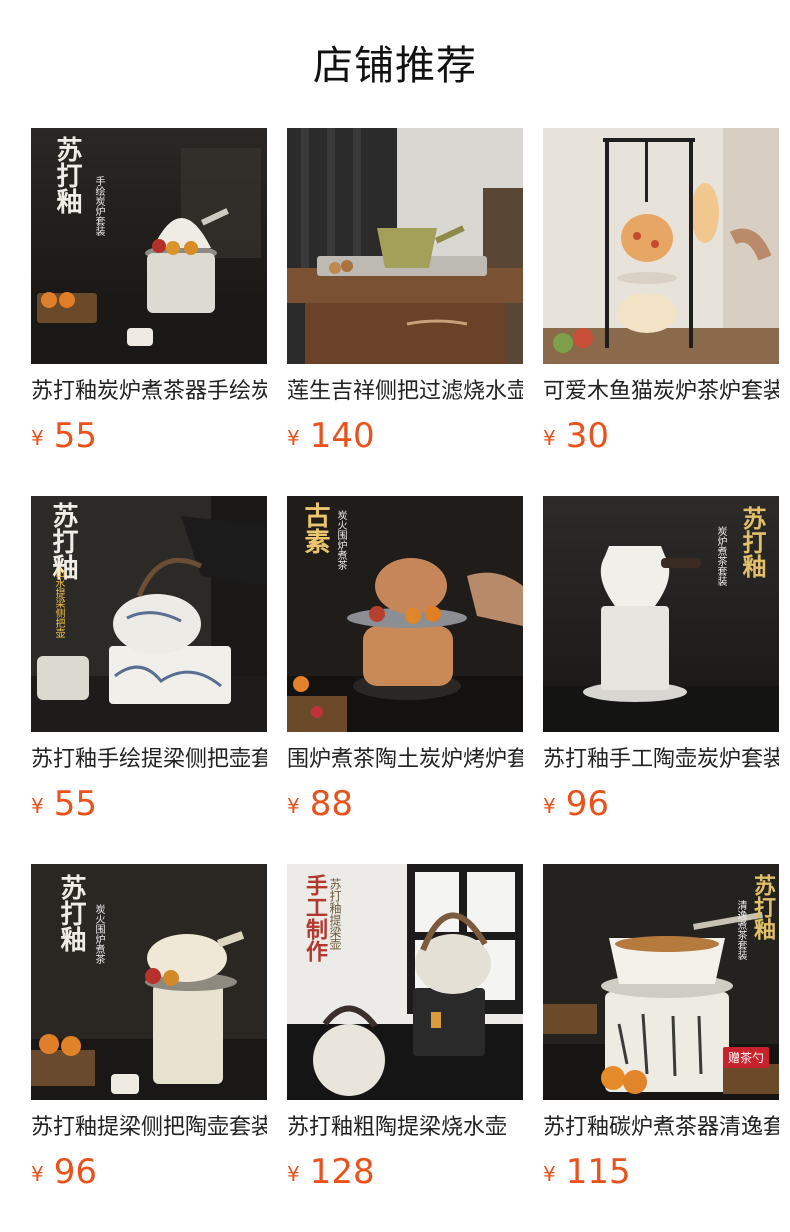 The image size is (790, 1232). I want to click on product-card: 苏打釉 手绘炭炉套装 苏打釉炭炉煮茶器手绘炭炉套装 ¥55, so click(149, 312).